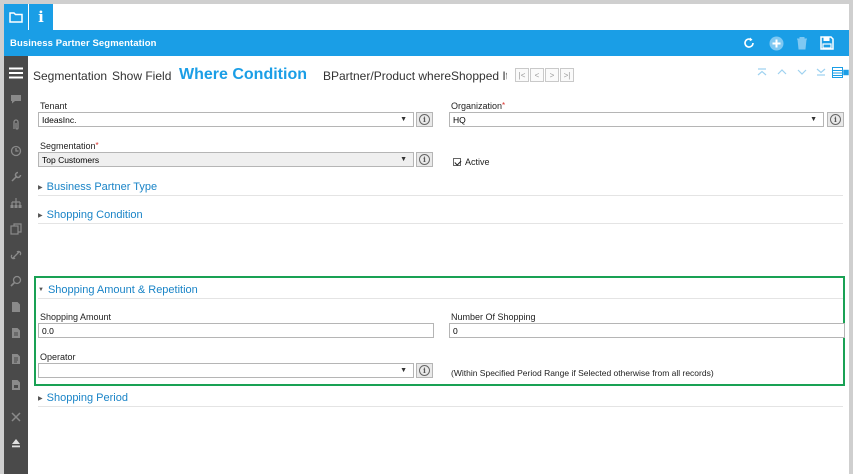 The image size is (853, 474). What do you see at coordinates (827, 43) in the screenshot?
I see `save-icon` at bounding box center [827, 43].